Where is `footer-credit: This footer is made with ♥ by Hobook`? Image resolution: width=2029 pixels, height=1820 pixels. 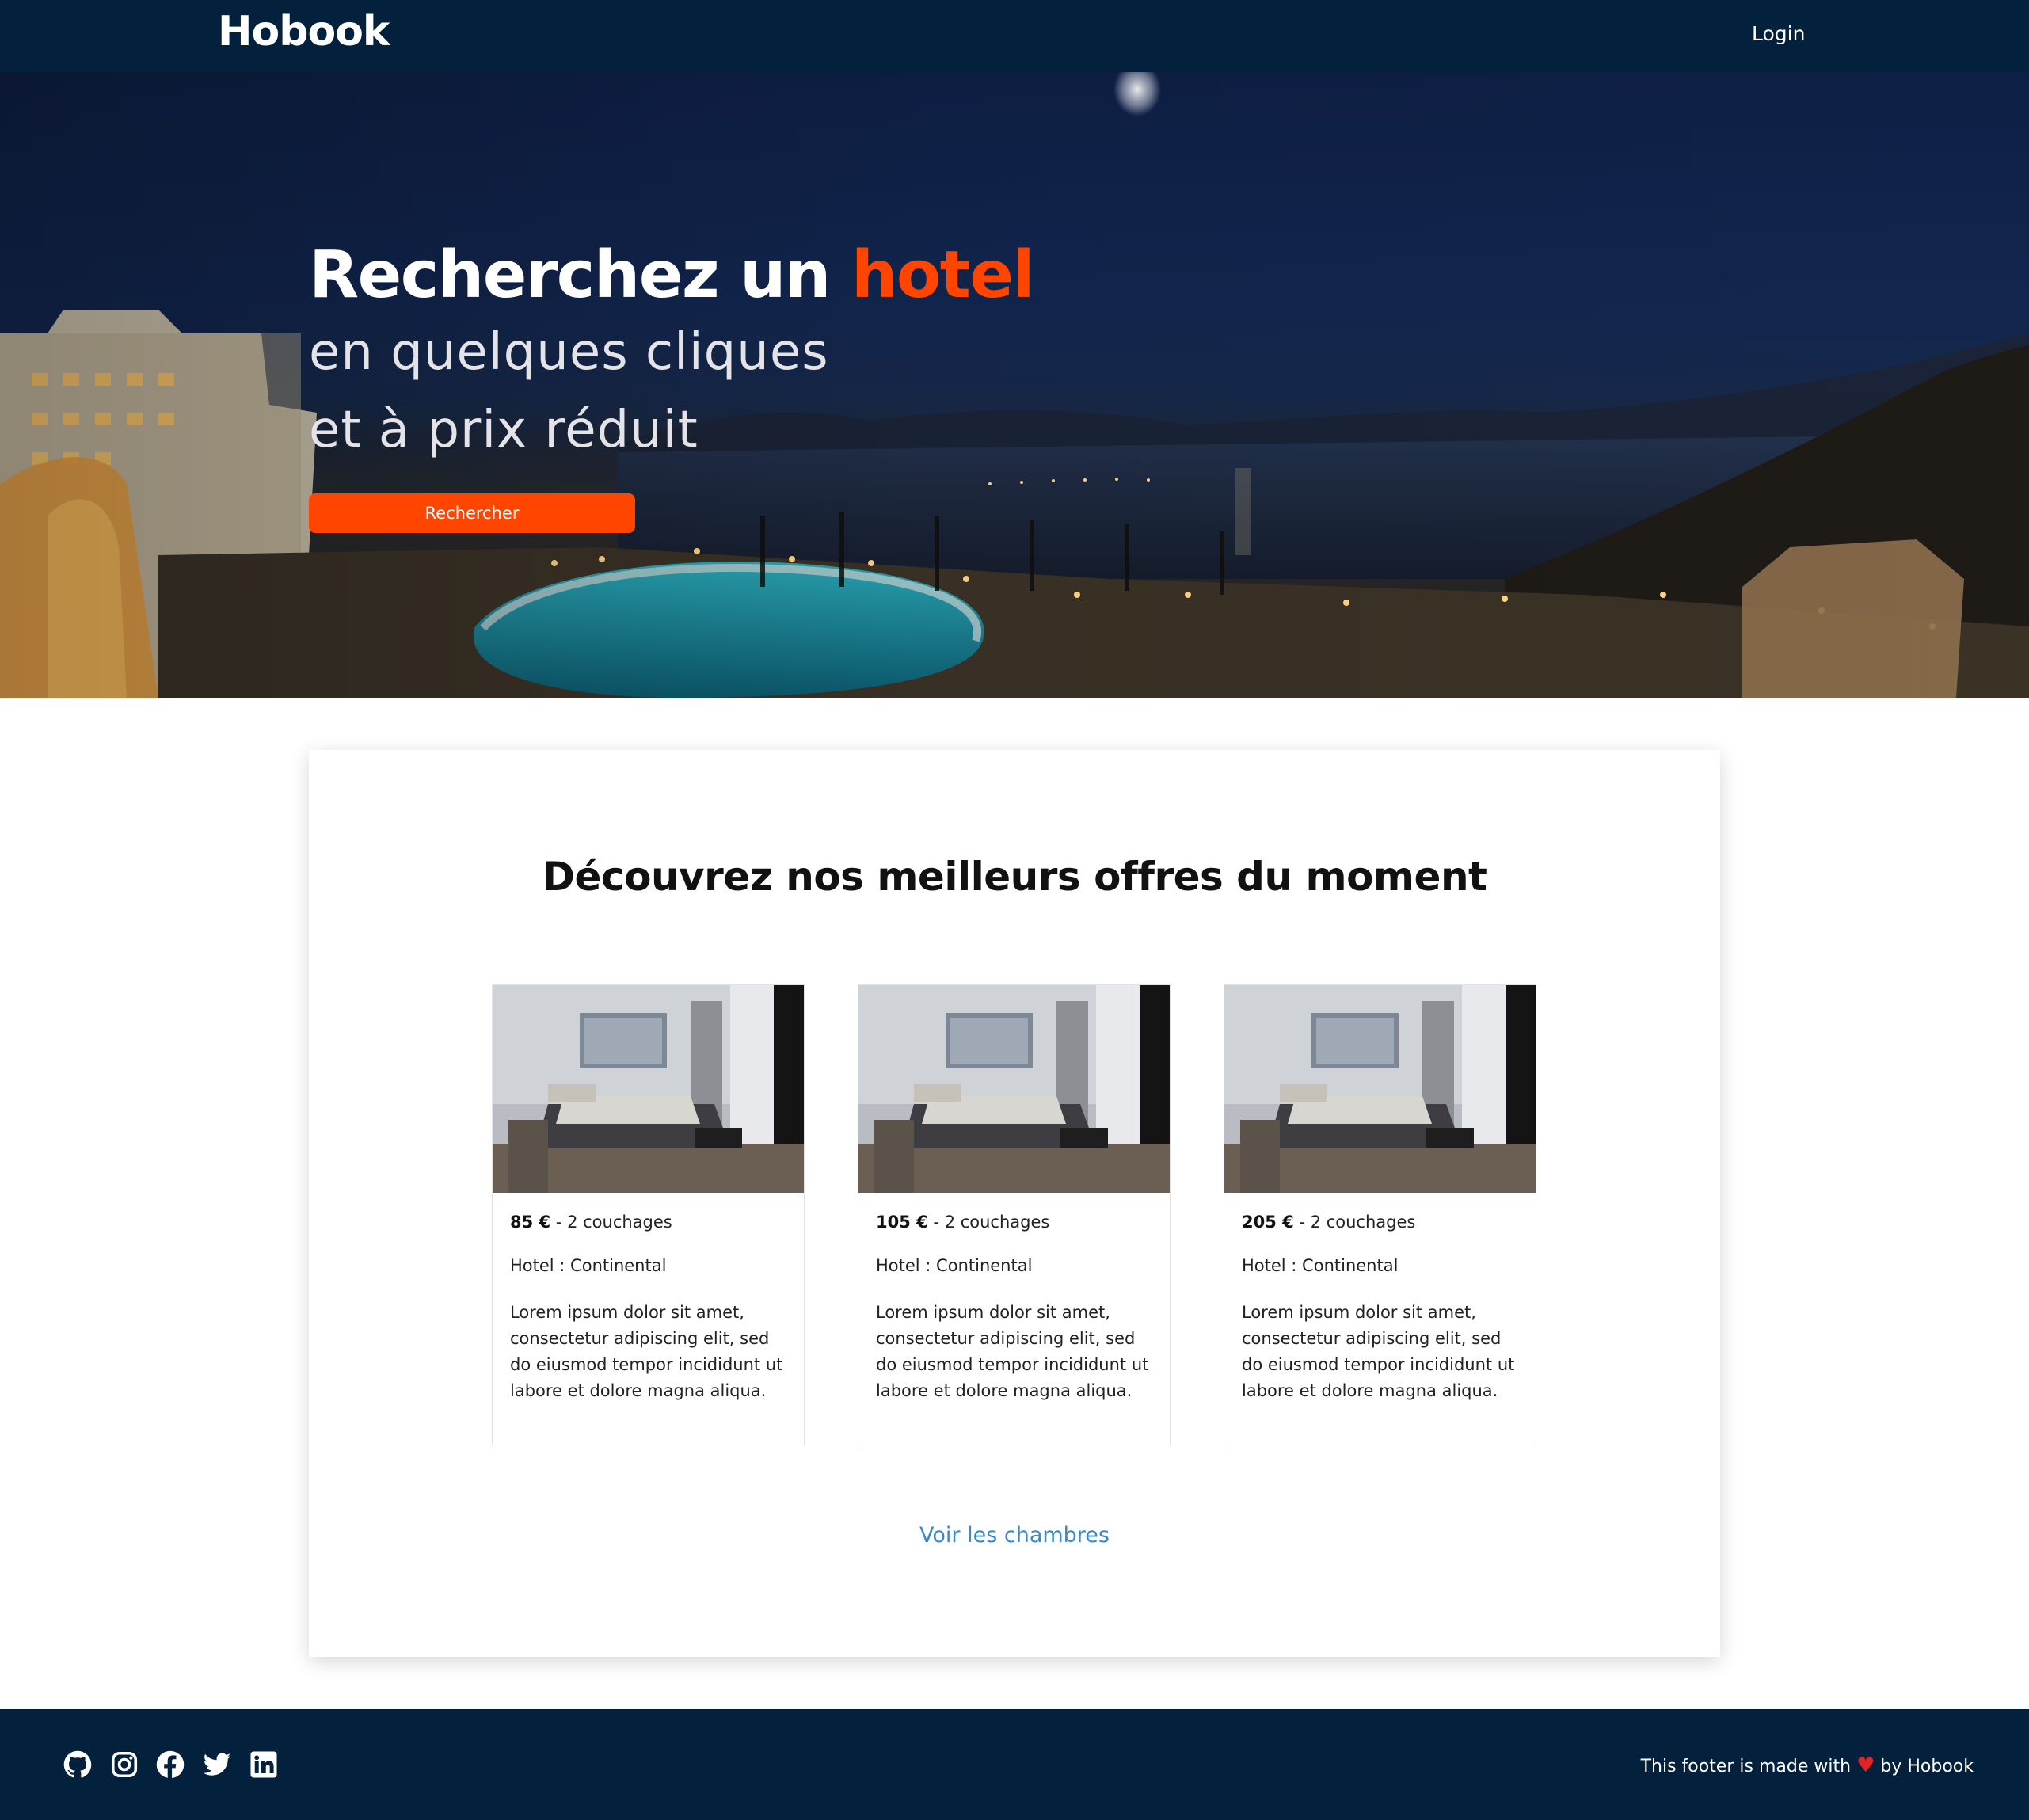 footer-credit: This footer is made with ♥ by Hobook is located at coordinates (1807, 1765).